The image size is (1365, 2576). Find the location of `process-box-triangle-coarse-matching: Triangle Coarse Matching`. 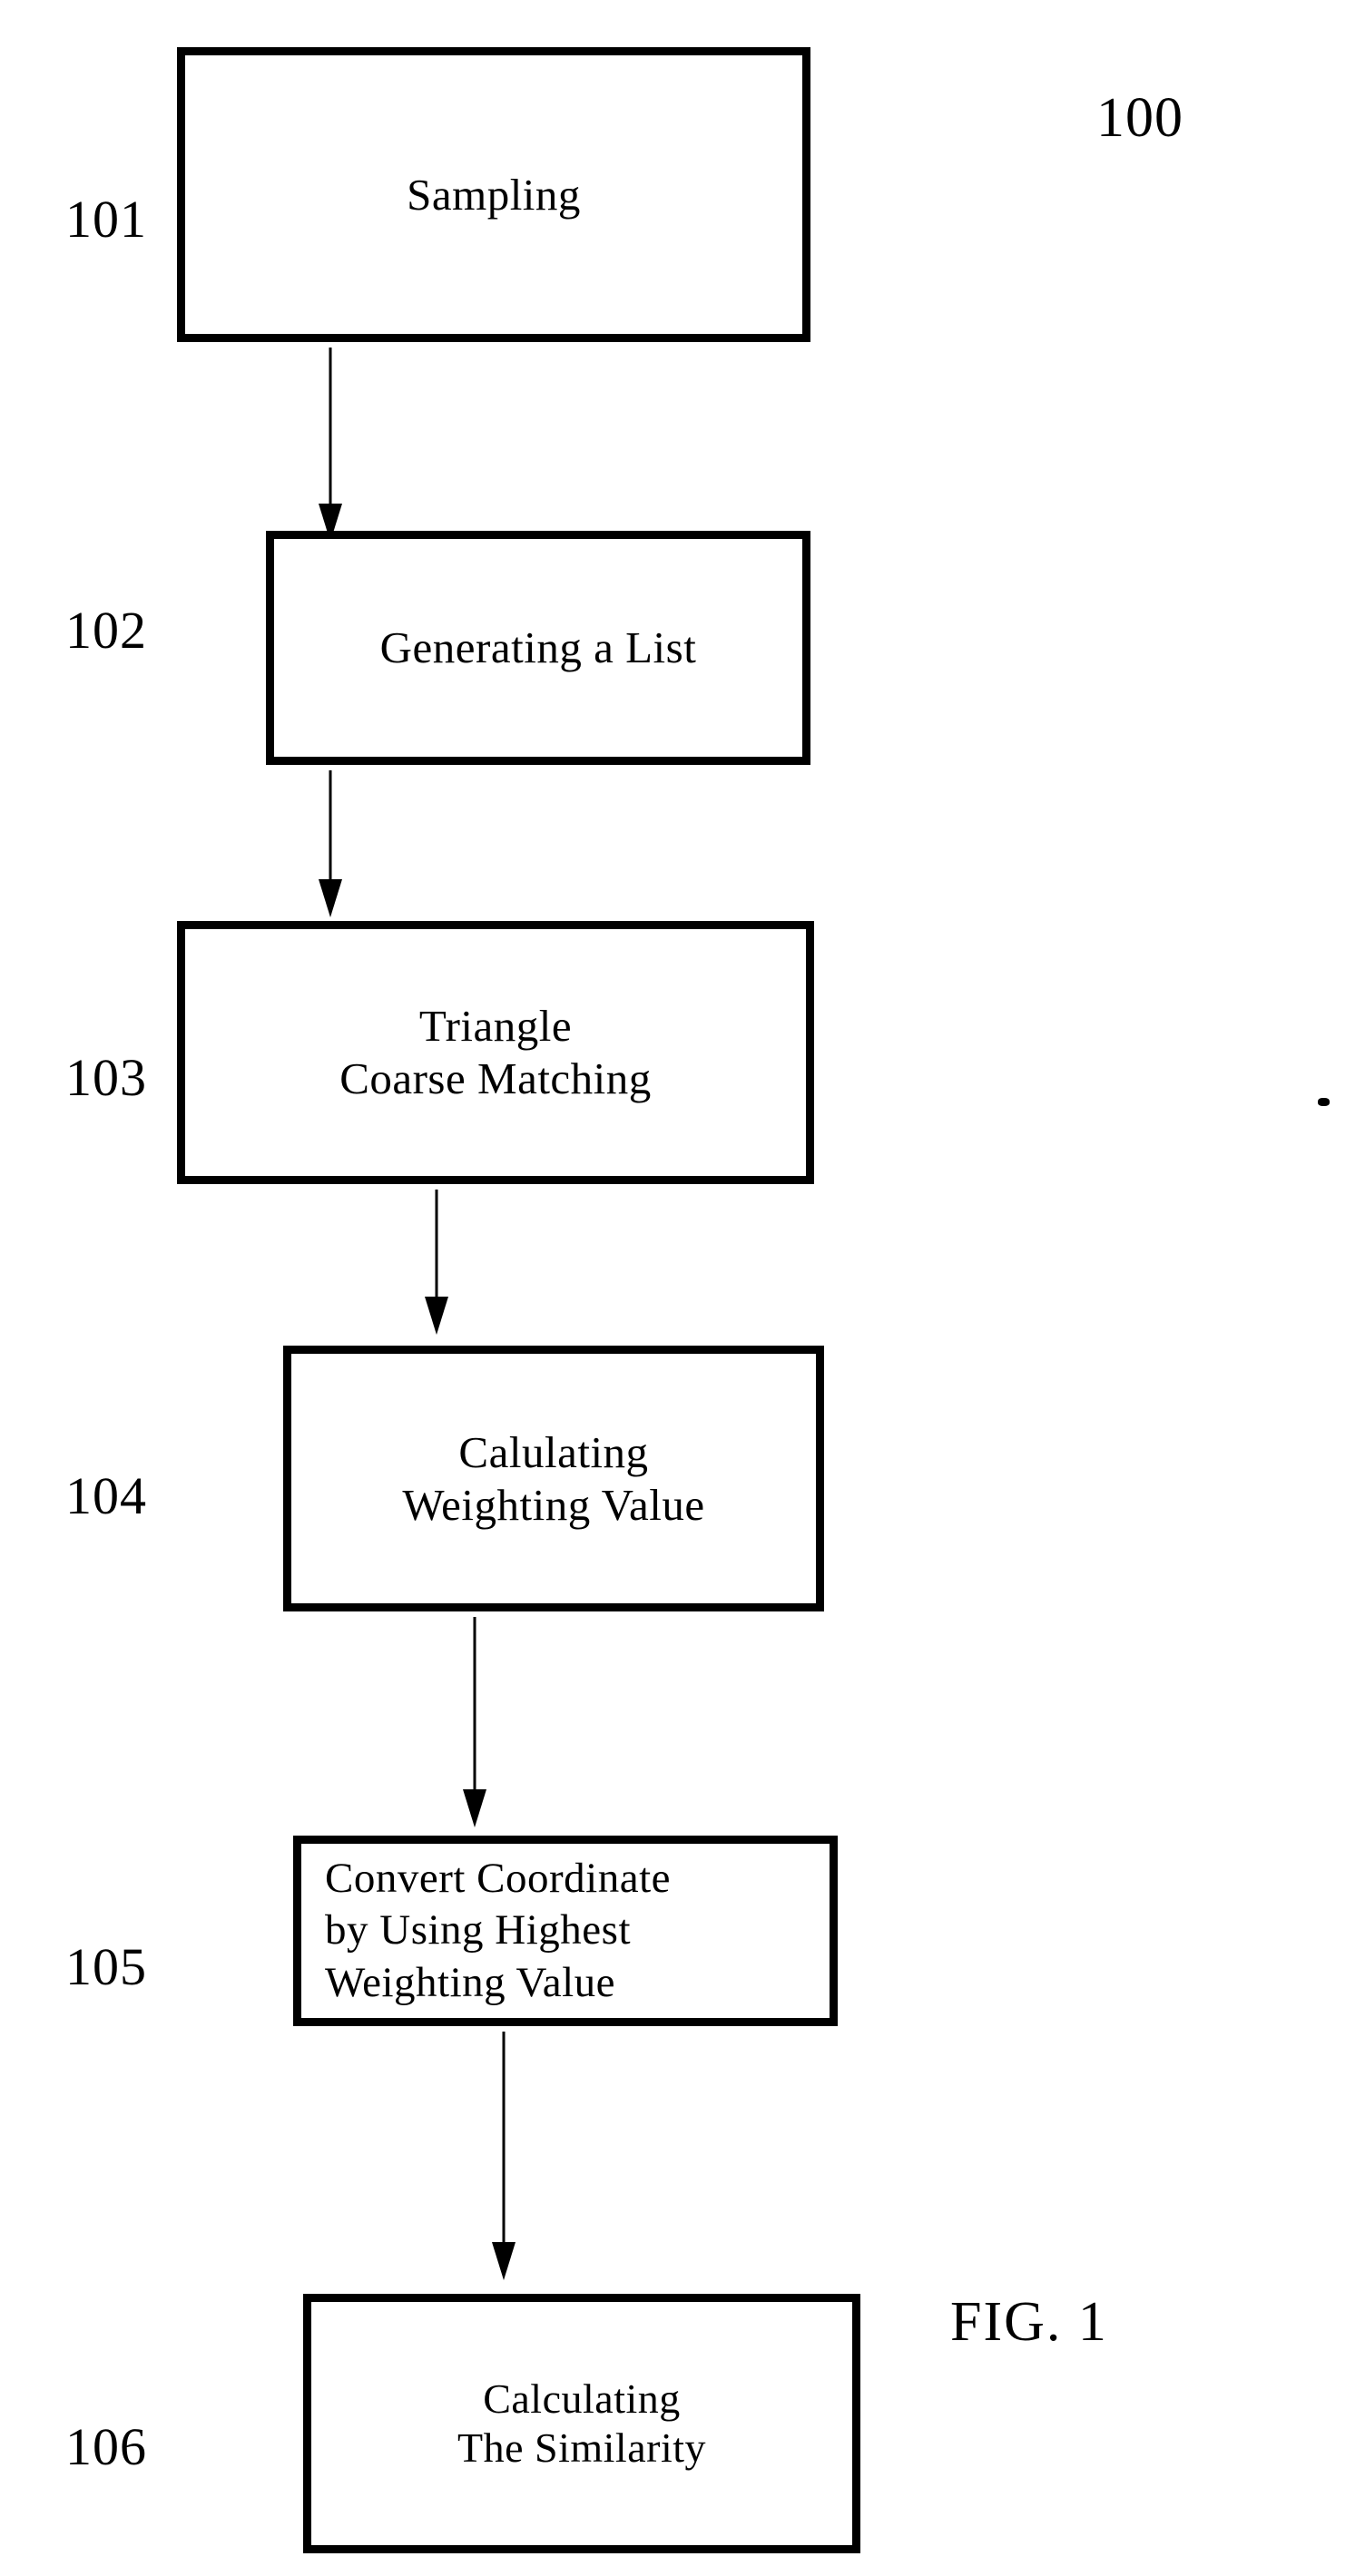

process-box-triangle-coarse-matching: Triangle Coarse Matching is located at coordinates (496, 1052).